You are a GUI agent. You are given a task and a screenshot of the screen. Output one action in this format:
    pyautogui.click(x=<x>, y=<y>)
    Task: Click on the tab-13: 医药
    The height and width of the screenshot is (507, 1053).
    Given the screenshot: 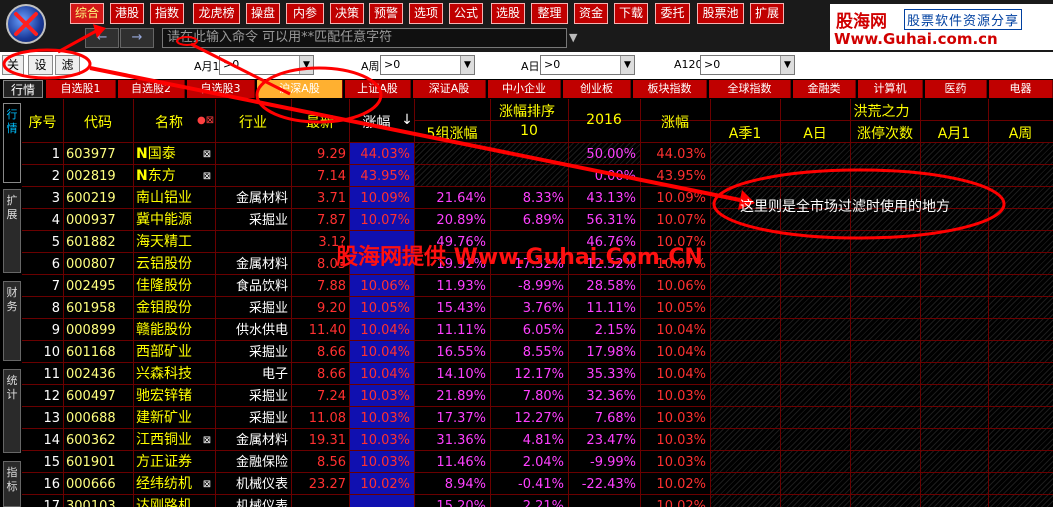 What is the action you would take?
    pyautogui.click(x=956, y=89)
    